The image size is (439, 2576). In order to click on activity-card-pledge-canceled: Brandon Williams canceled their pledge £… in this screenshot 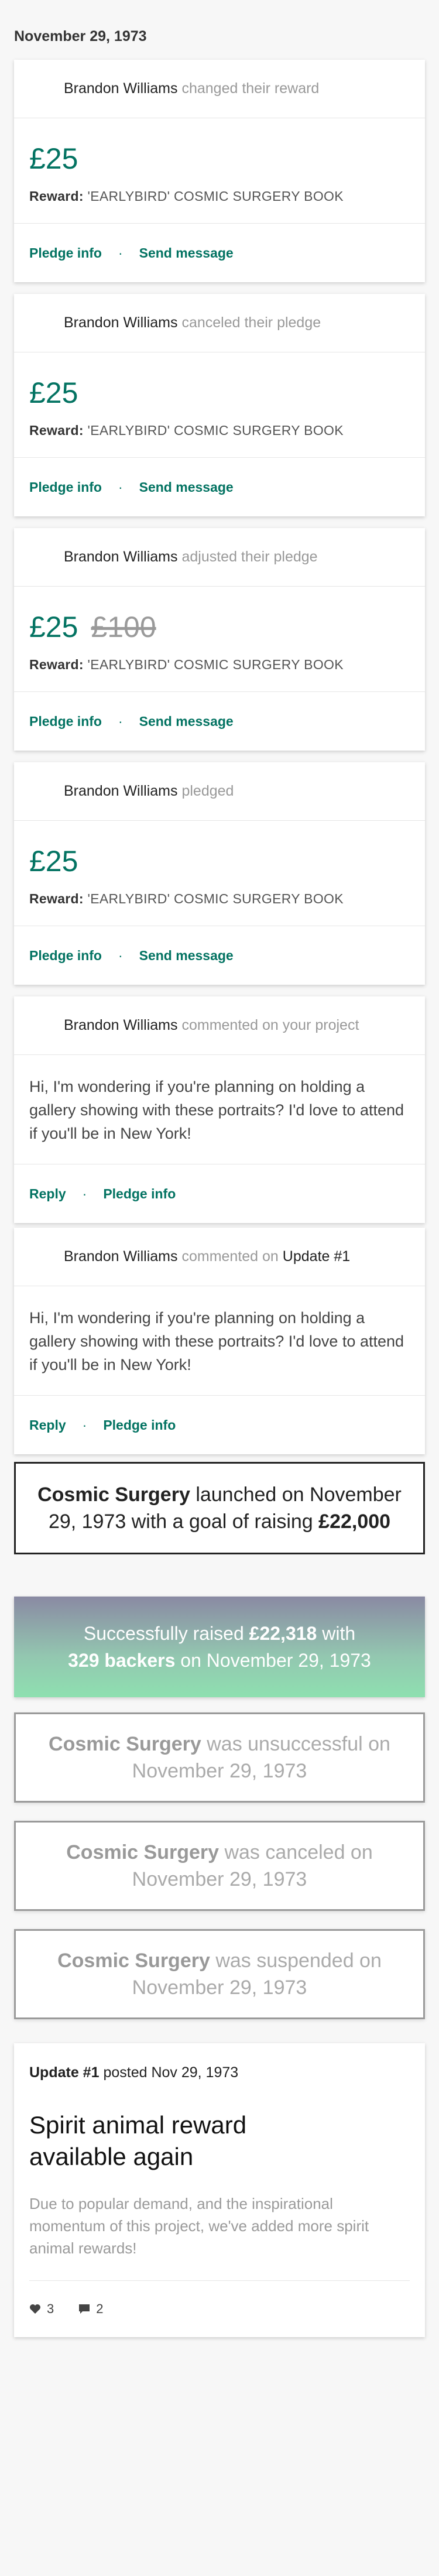, I will do `click(220, 405)`.